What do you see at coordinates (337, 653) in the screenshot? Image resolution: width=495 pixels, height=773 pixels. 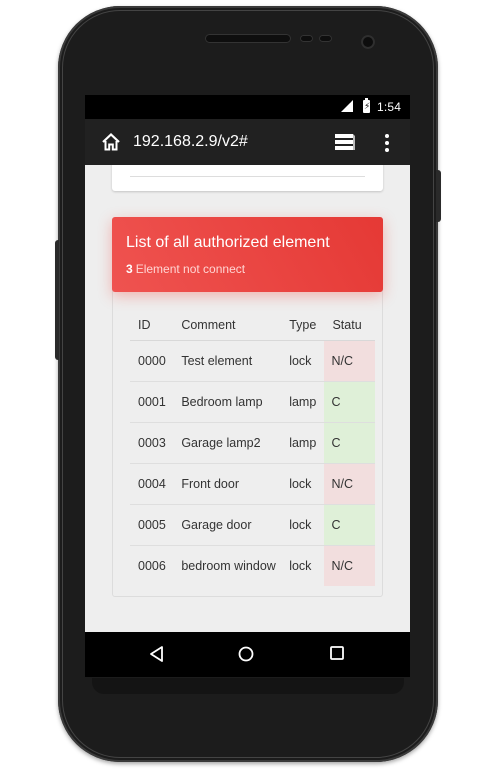 I see `recents-square-icon` at bounding box center [337, 653].